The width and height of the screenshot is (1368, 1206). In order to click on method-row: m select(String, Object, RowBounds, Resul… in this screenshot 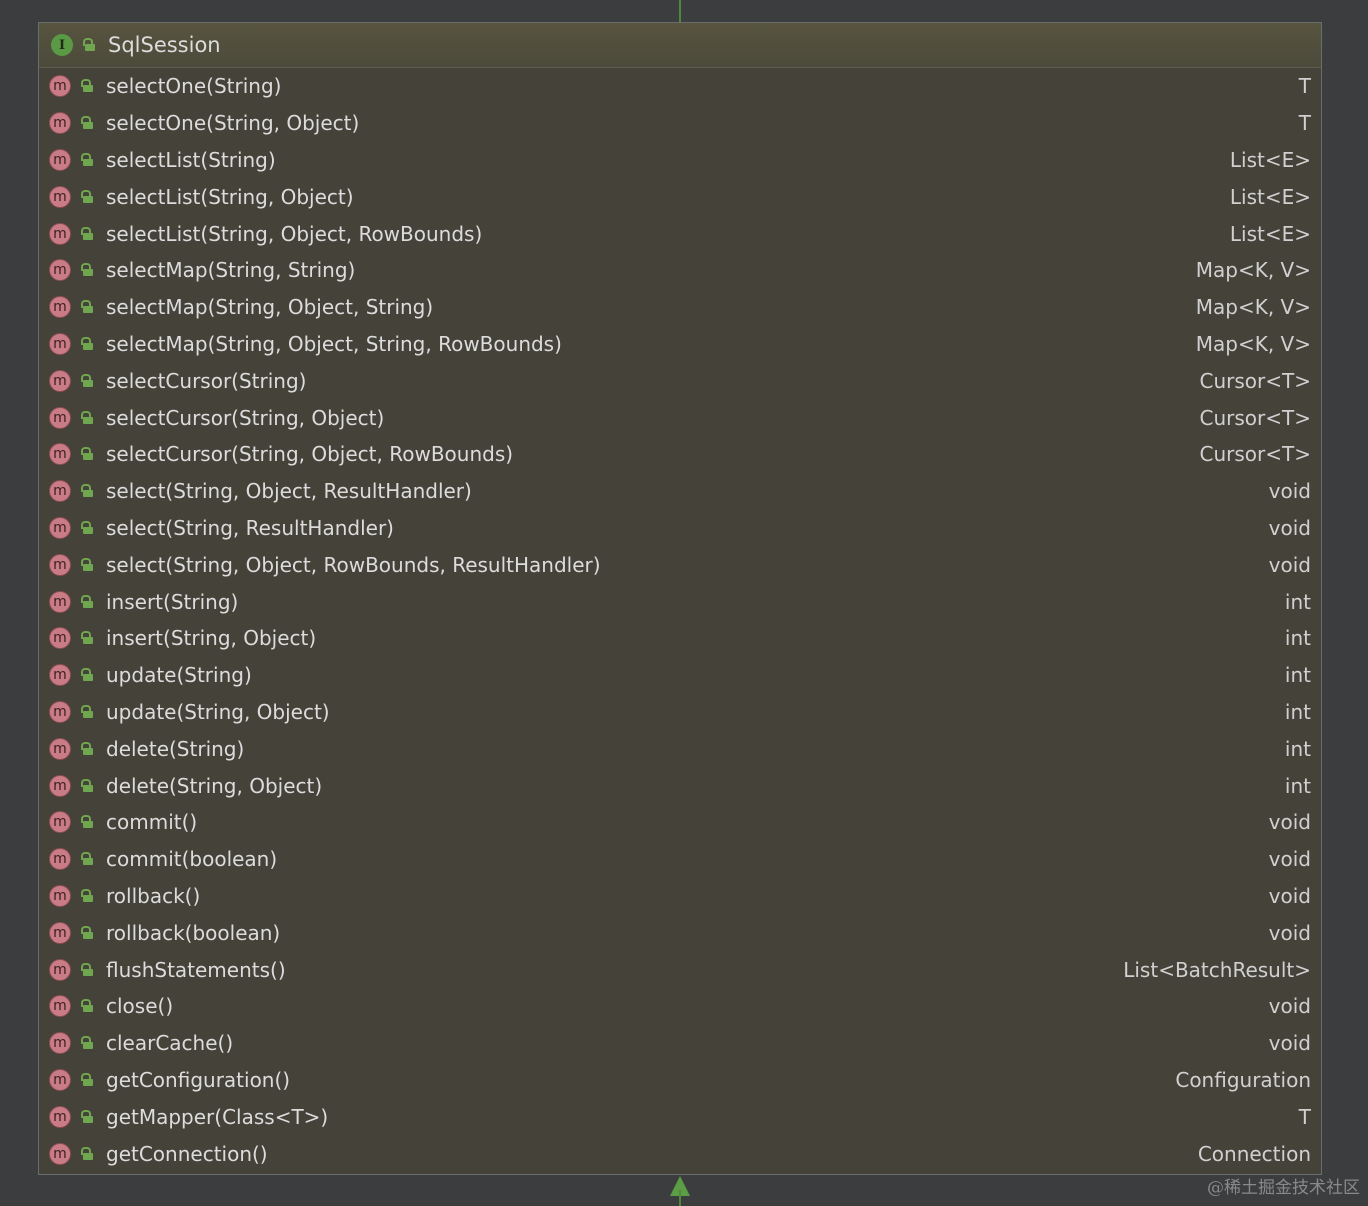, I will do `click(680, 564)`.